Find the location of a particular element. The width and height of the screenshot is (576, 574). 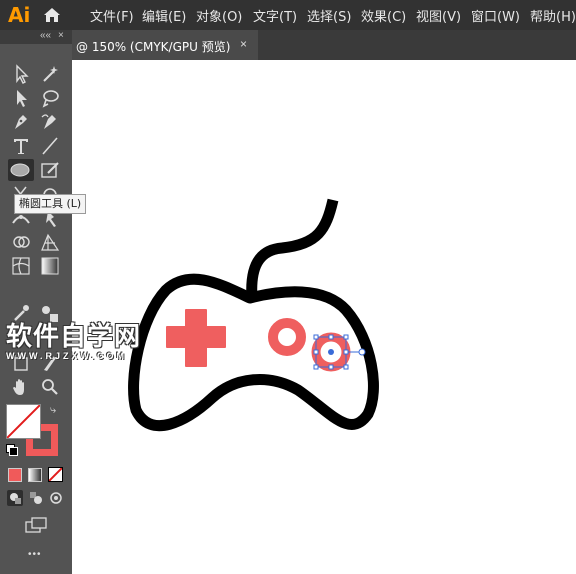

draw-behind-icon is located at coordinates (36, 498).